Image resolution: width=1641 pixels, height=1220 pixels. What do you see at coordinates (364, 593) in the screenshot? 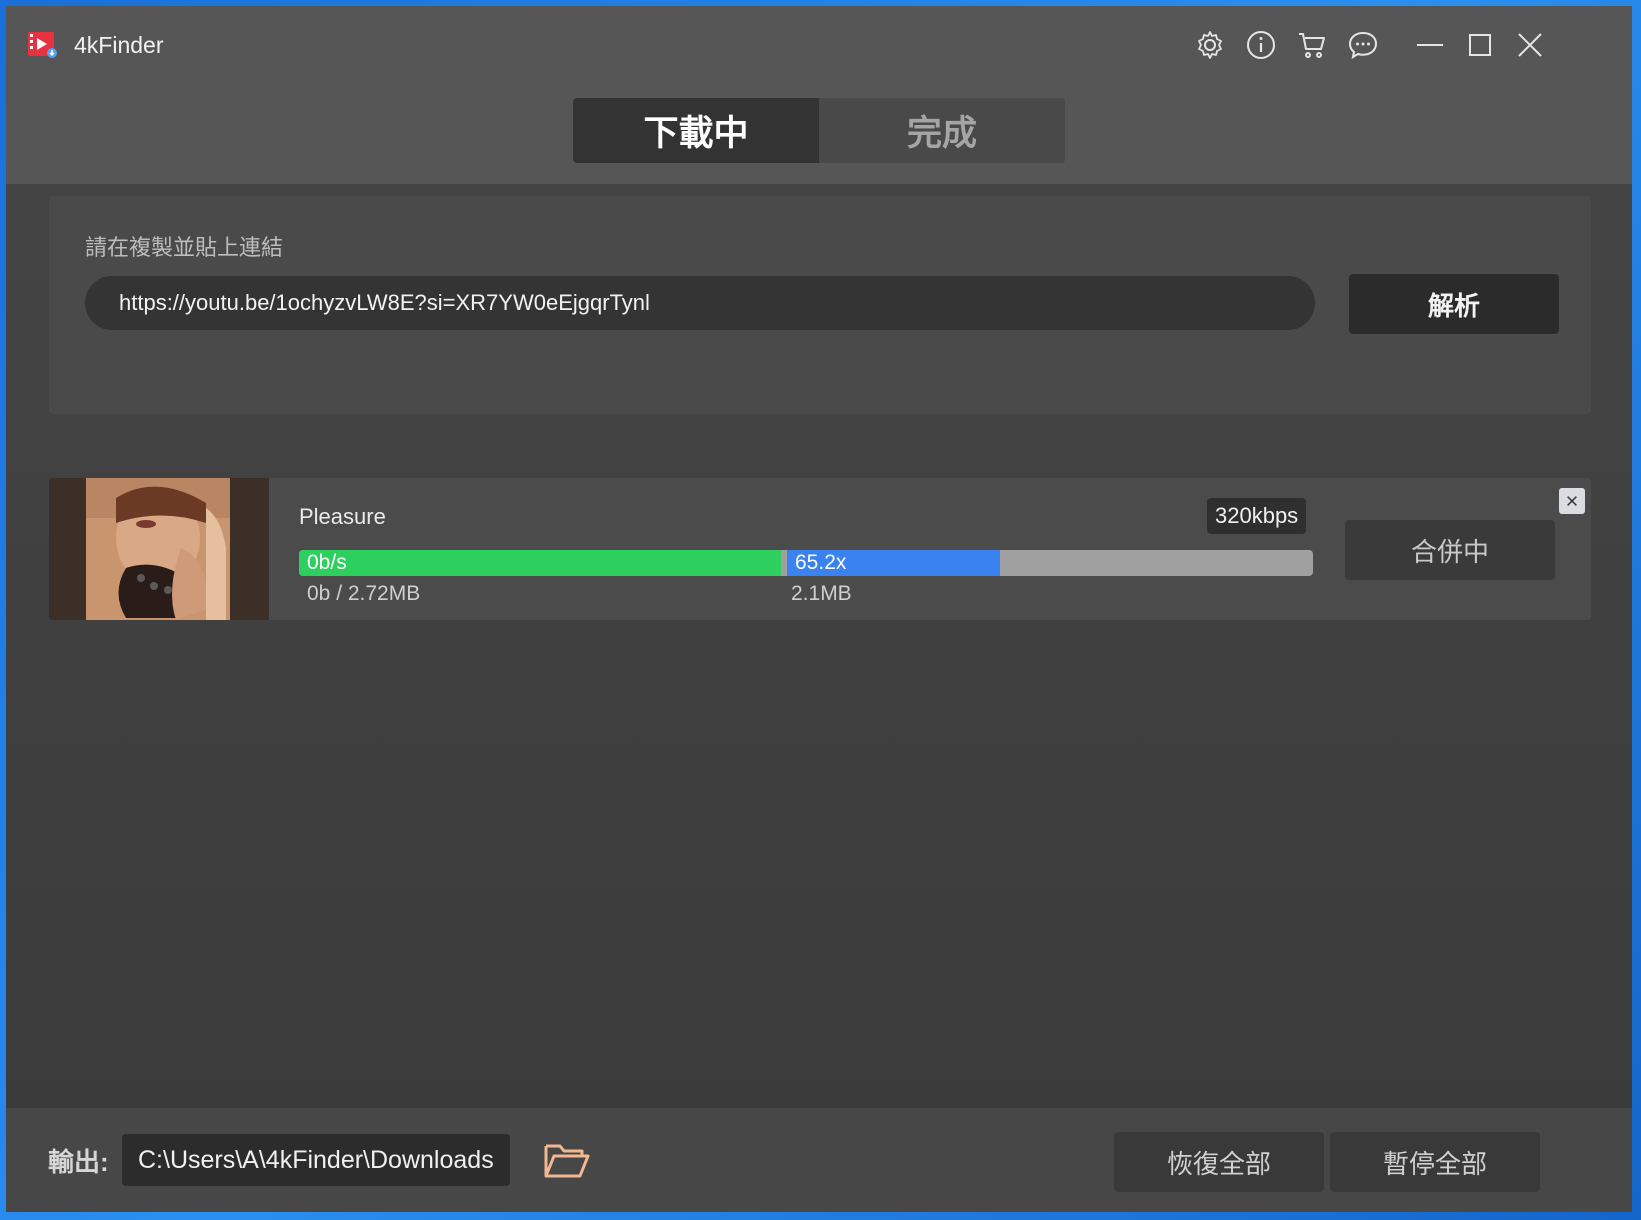
I see `size-progress: 0b / 2.72MB` at bounding box center [364, 593].